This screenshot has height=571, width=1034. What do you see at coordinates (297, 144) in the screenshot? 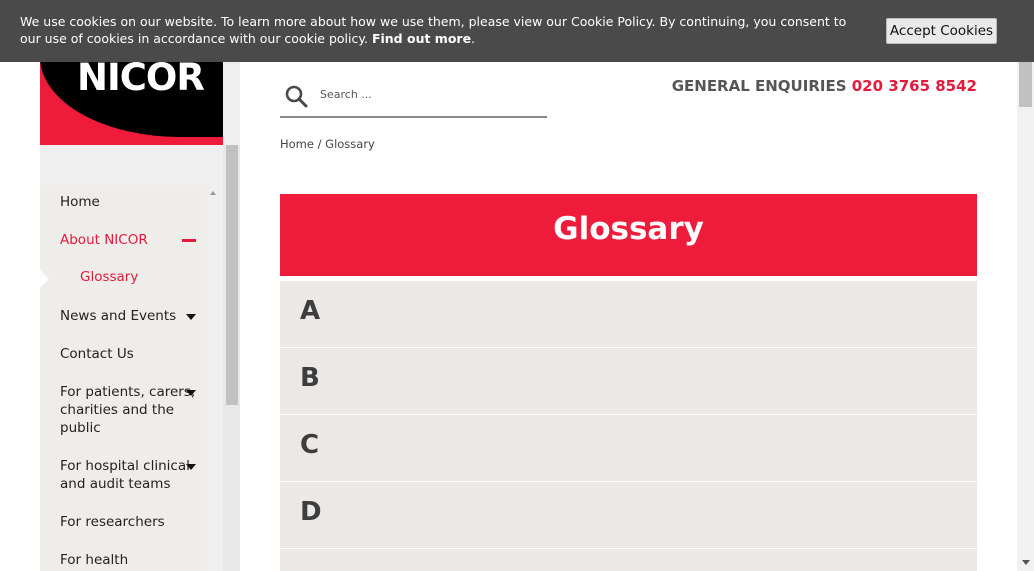
I see `breadcrumb-home: Home` at bounding box center [297, 144].